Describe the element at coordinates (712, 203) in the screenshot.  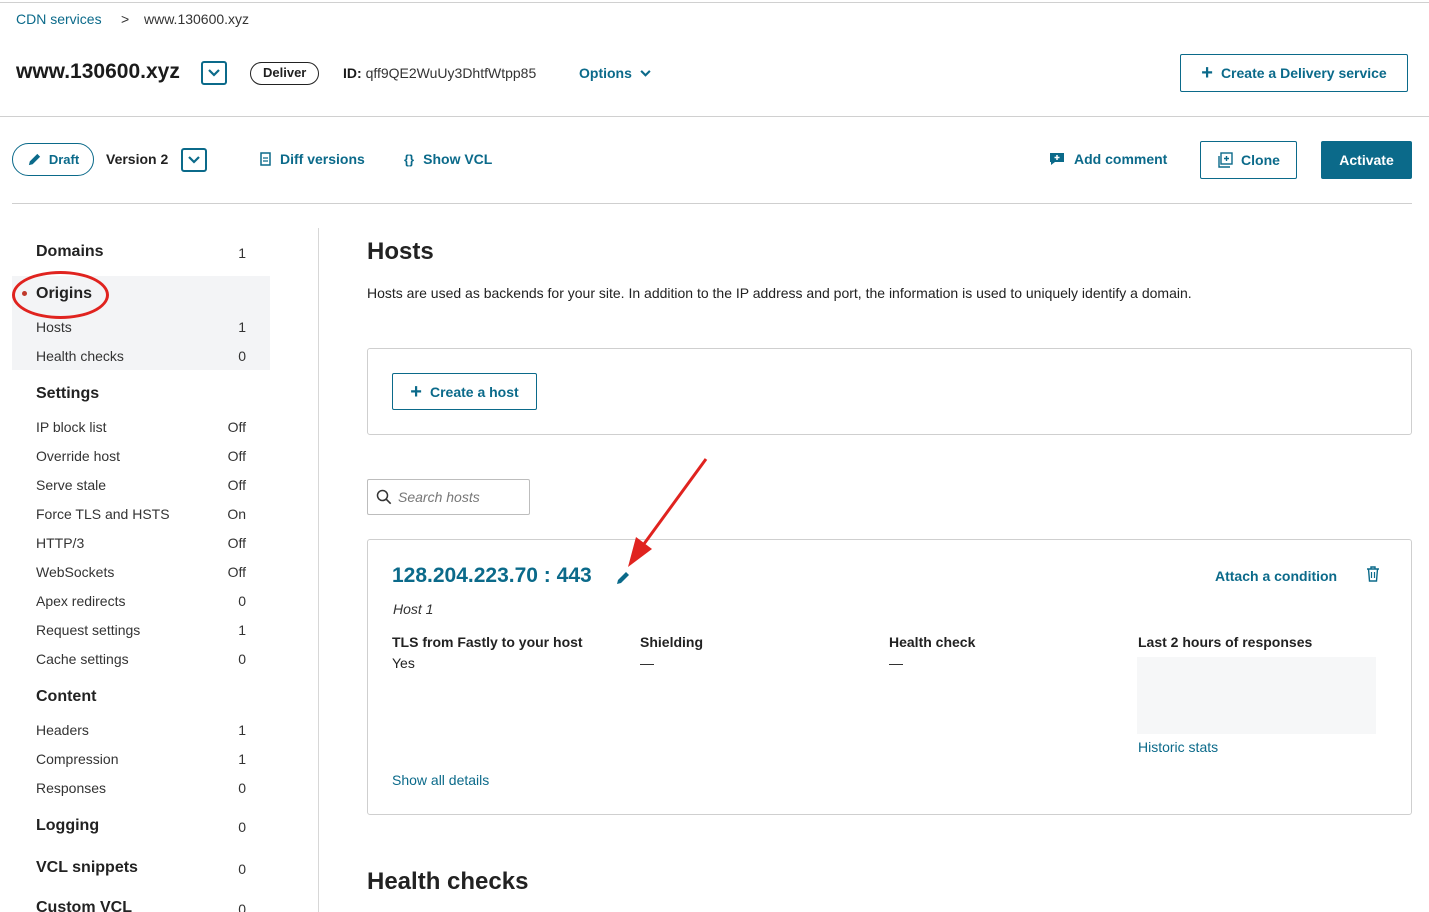
I see `toolbar-divider` at that location.